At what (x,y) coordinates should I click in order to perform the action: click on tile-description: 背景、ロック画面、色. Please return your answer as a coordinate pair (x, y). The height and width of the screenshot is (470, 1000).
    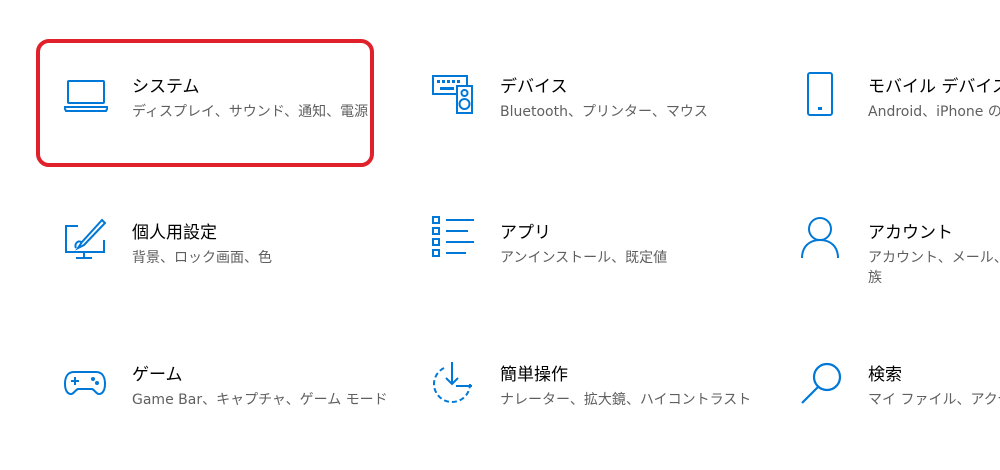
    Looking at the image, I should click on (202, 258).